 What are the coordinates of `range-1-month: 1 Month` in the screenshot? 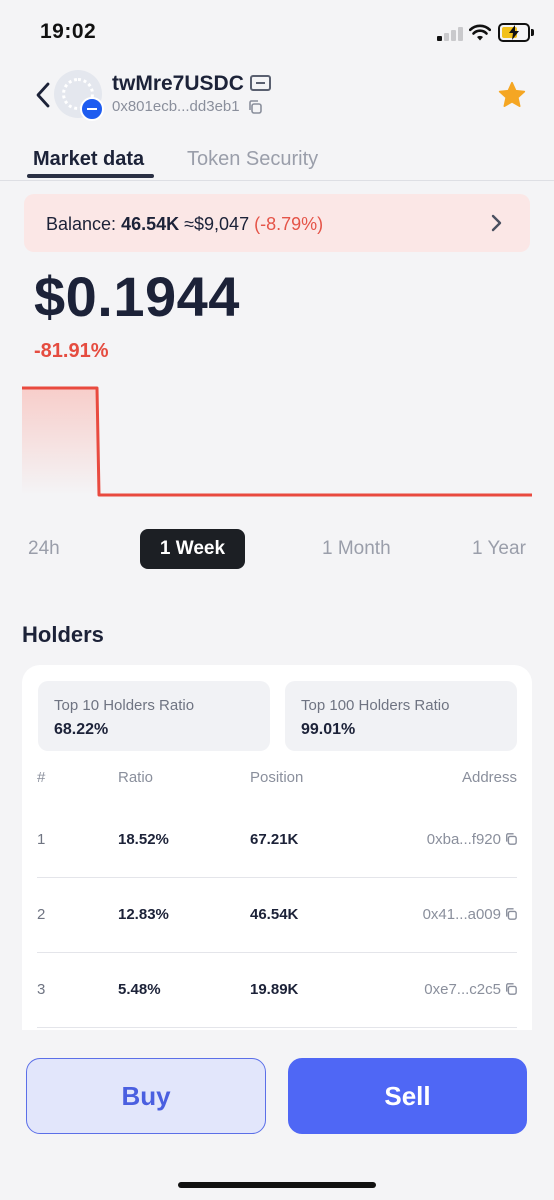 It's located at (356, 549).